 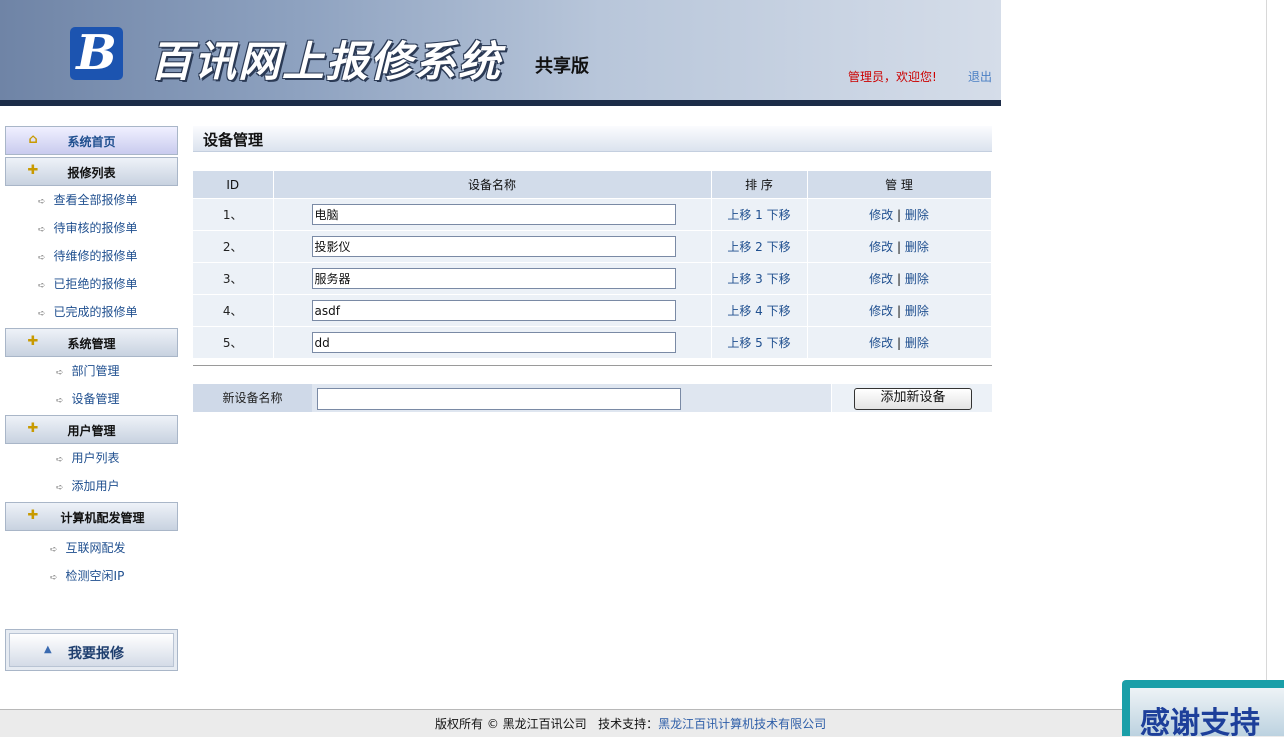 I want to click on section-divider, so click(x=592, y=365).